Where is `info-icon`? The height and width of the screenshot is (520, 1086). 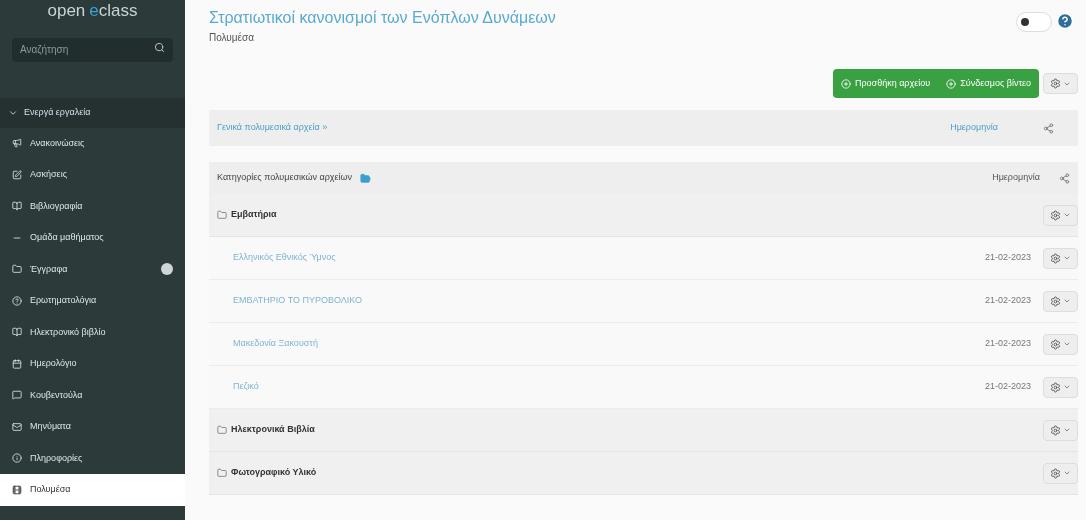
info-icon is located at coordinates (17, 458).